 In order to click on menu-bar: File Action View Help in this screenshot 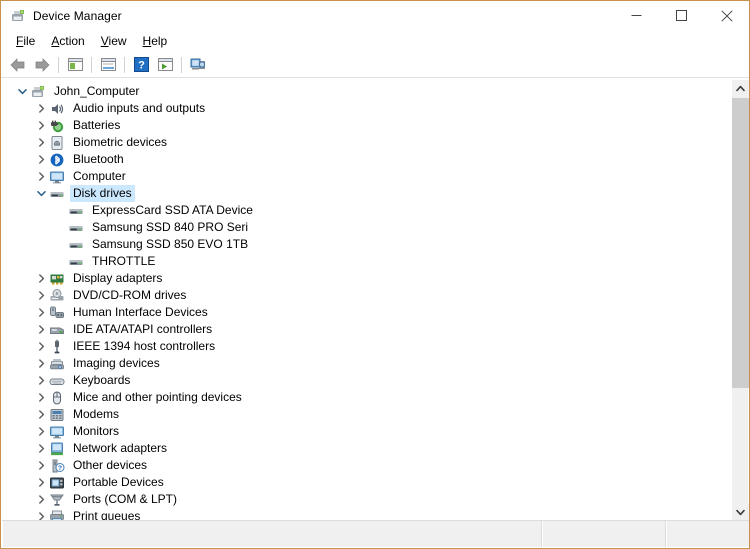, I will do `click(375, 41)`.